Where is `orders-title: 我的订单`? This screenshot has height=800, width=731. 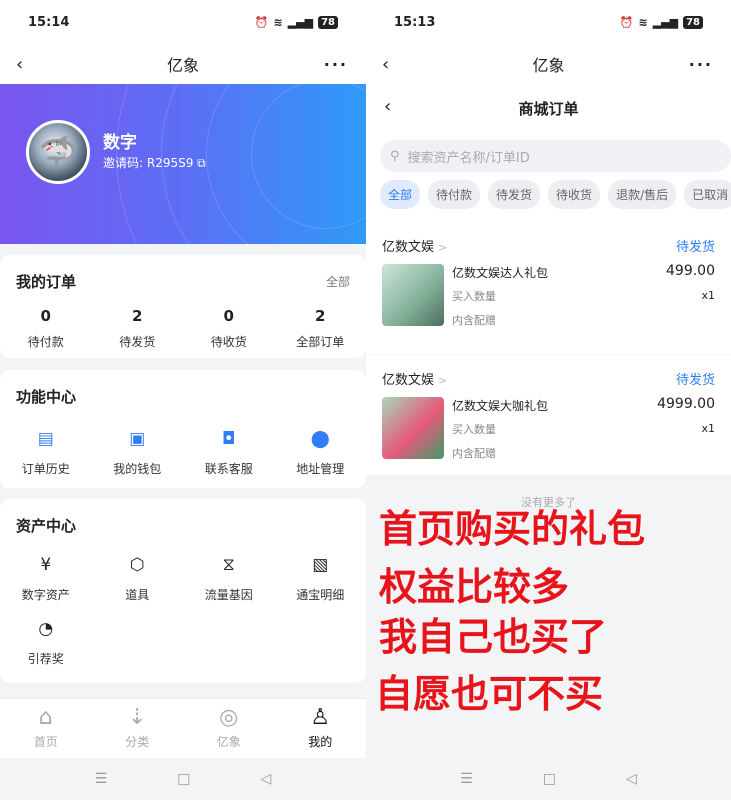
orders-title: 我的订单 is located at coordinates (46, 282).